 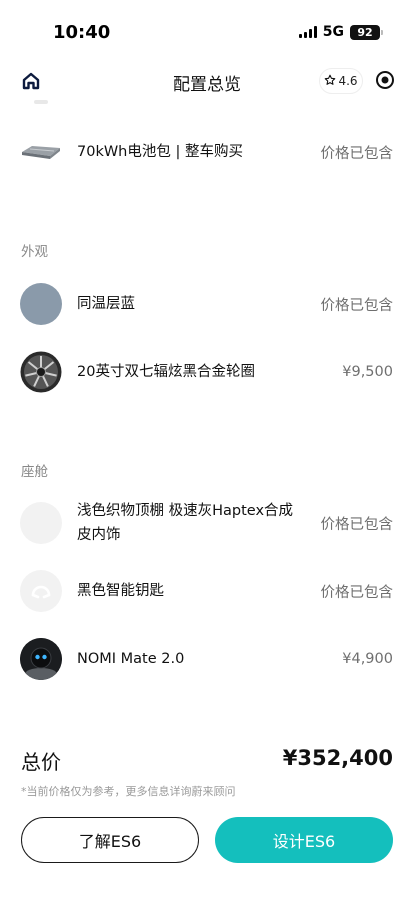 I want to click on list-item-interior: 浅色织物顶棚 极速灰Haptex合成皮内饰 价格已包含, so click(x=206, y=523).